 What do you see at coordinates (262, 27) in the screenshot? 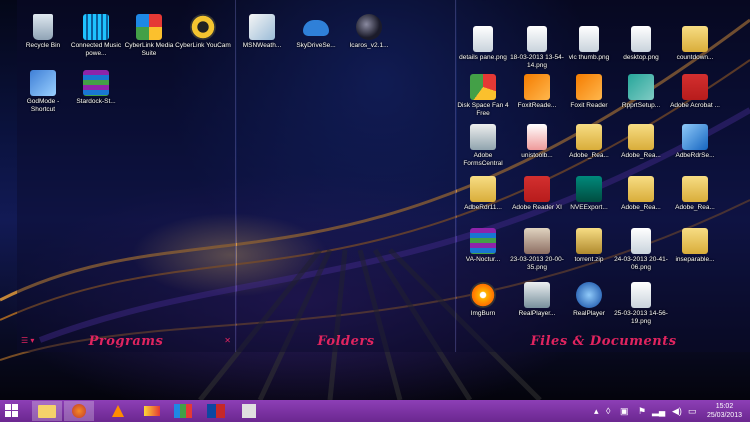
I see `weather-icon` at bounding box center [262, 27].